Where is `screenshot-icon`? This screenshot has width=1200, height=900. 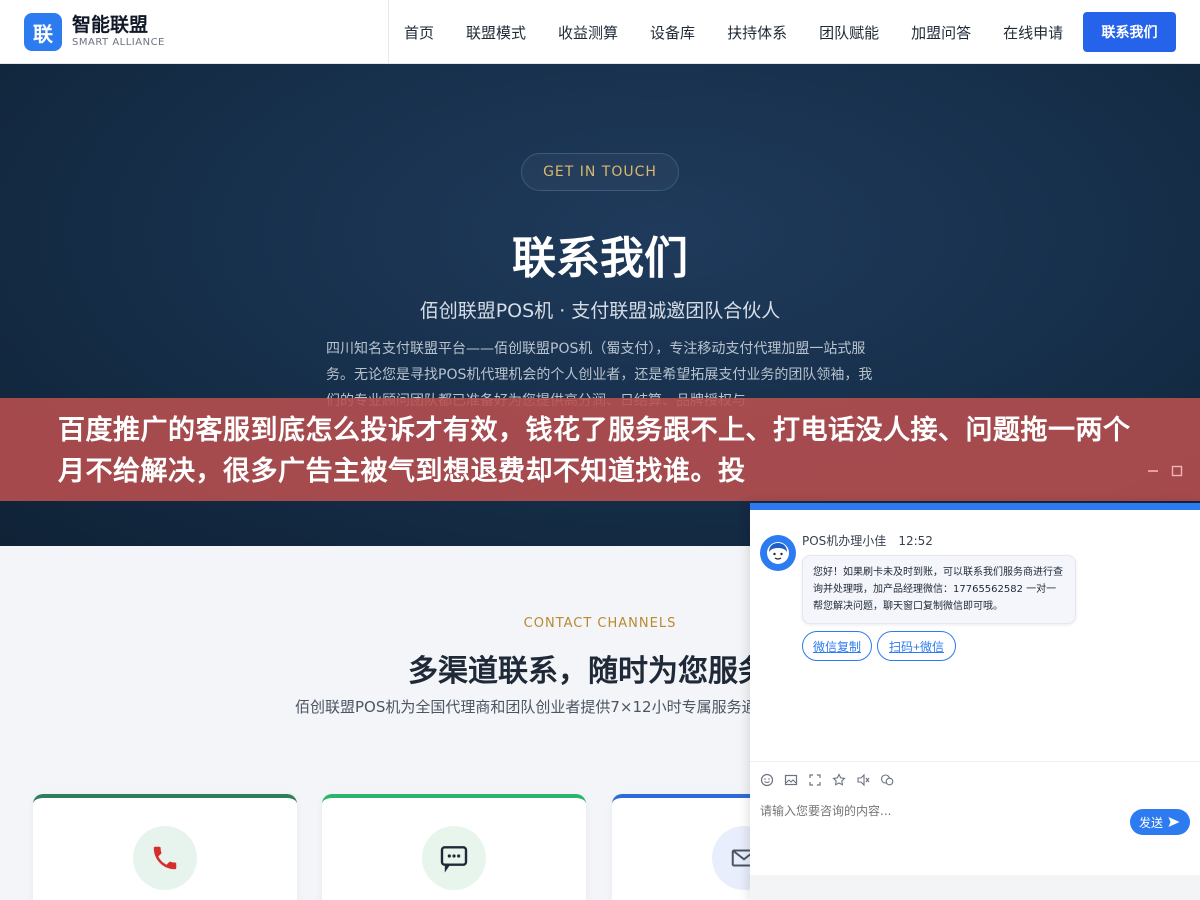 screenshot-icon is located at coordinates (815, 780).